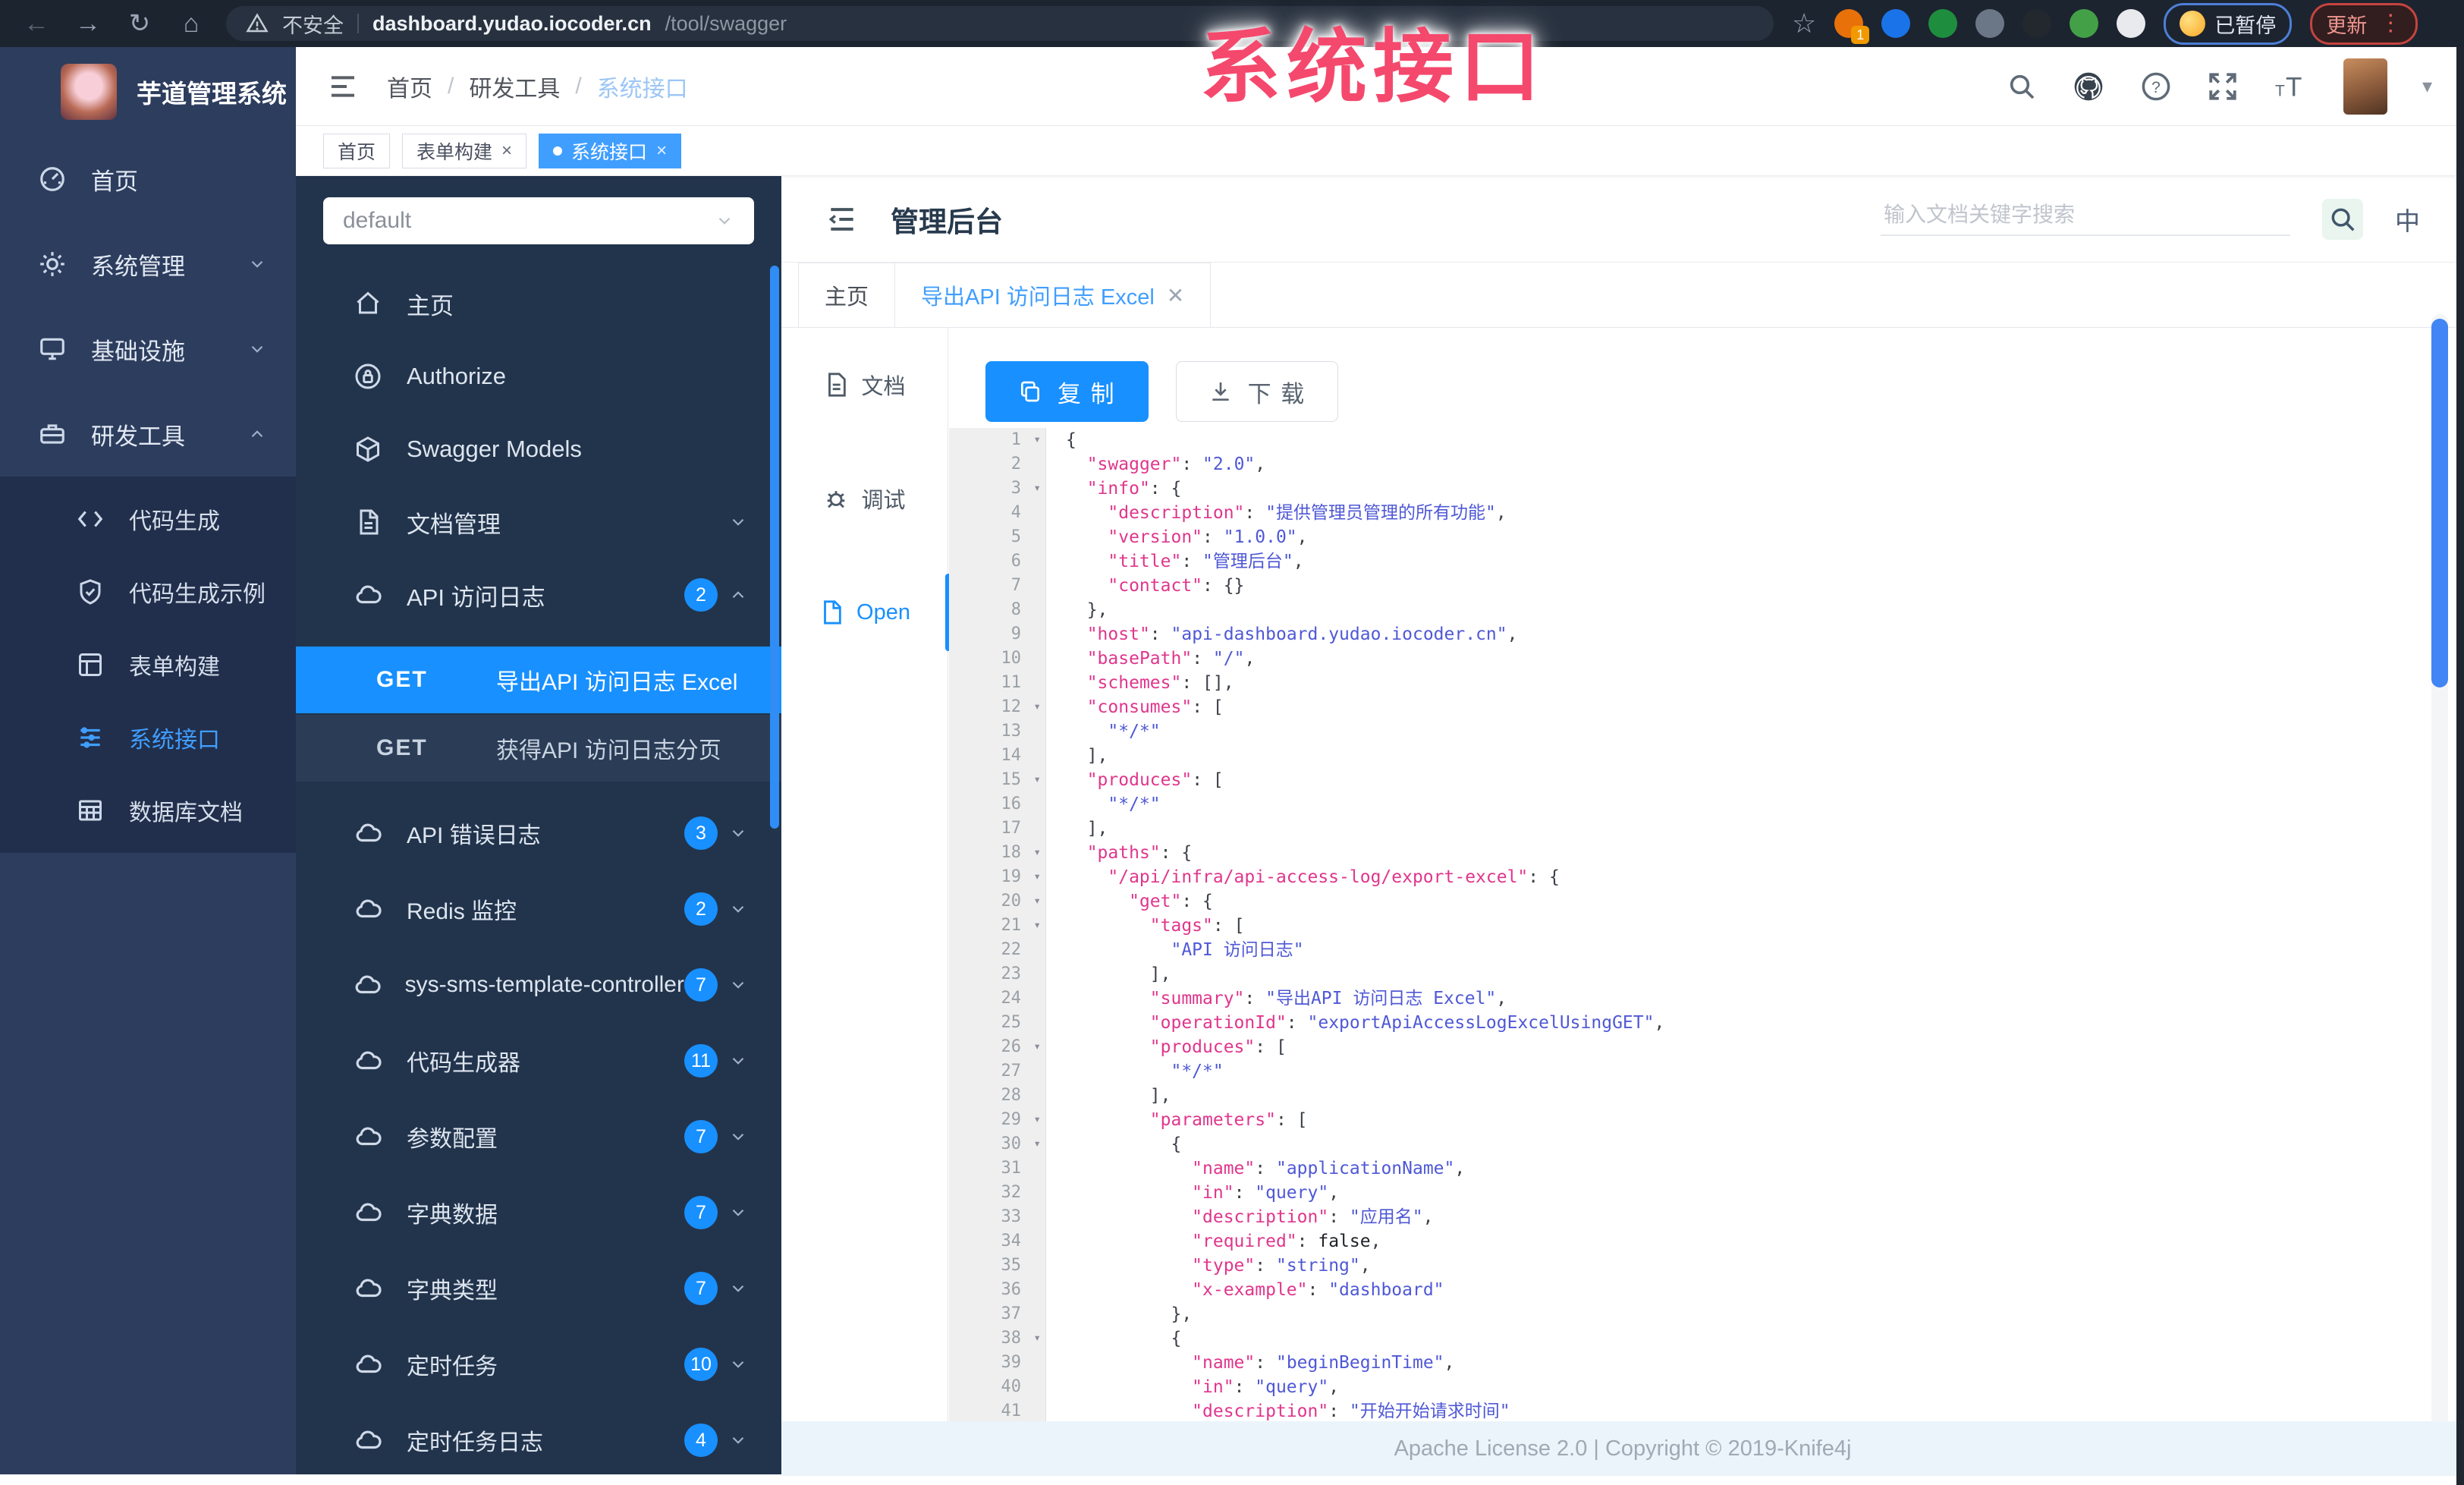 This screenshot has height=1485, width=2464. Describe the element at coordinates (2022, 86) in the screenshot. I see `search-icon` at that location.